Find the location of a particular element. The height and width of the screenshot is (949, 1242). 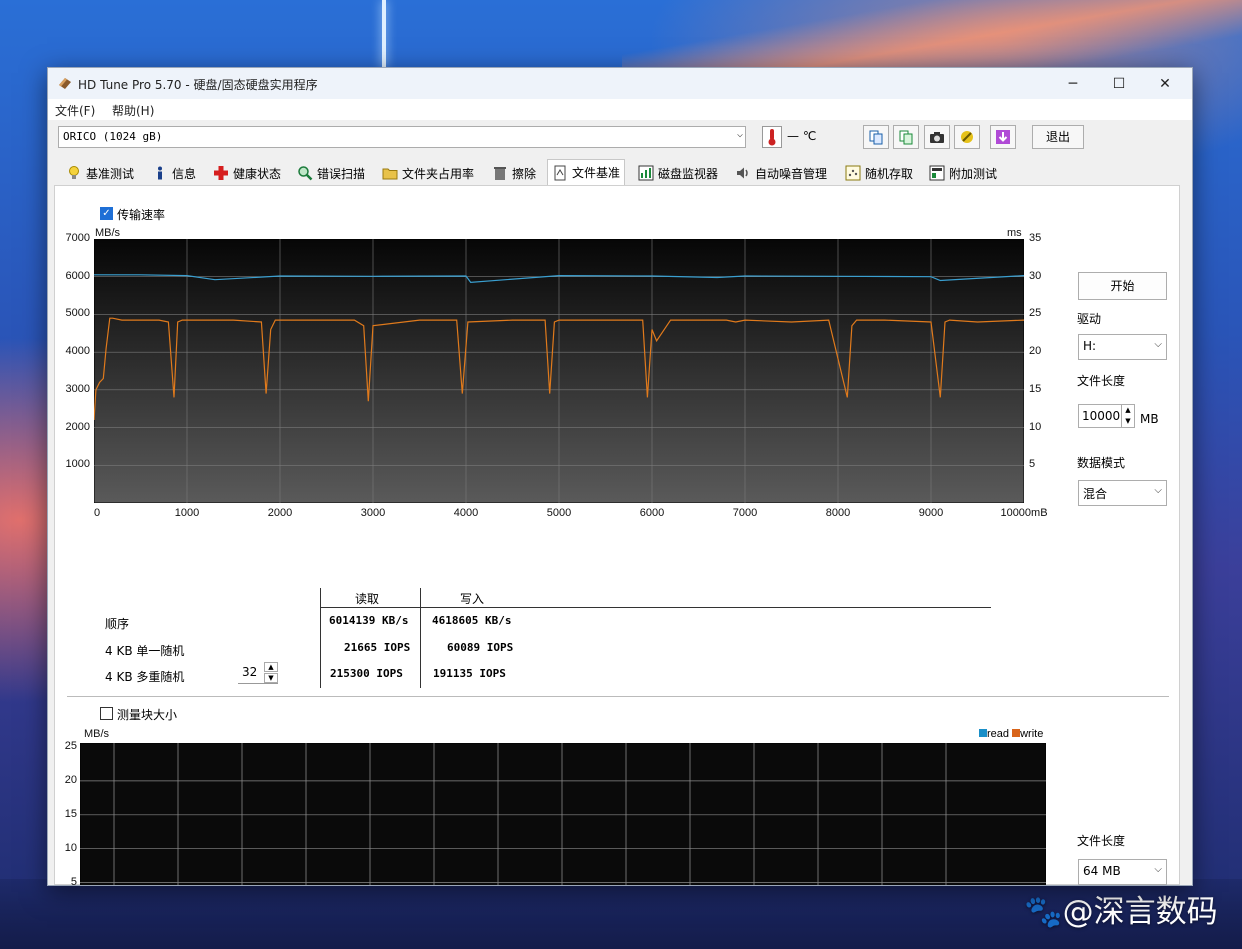

legend-write-label: write is located at coordinates (1032, 734).